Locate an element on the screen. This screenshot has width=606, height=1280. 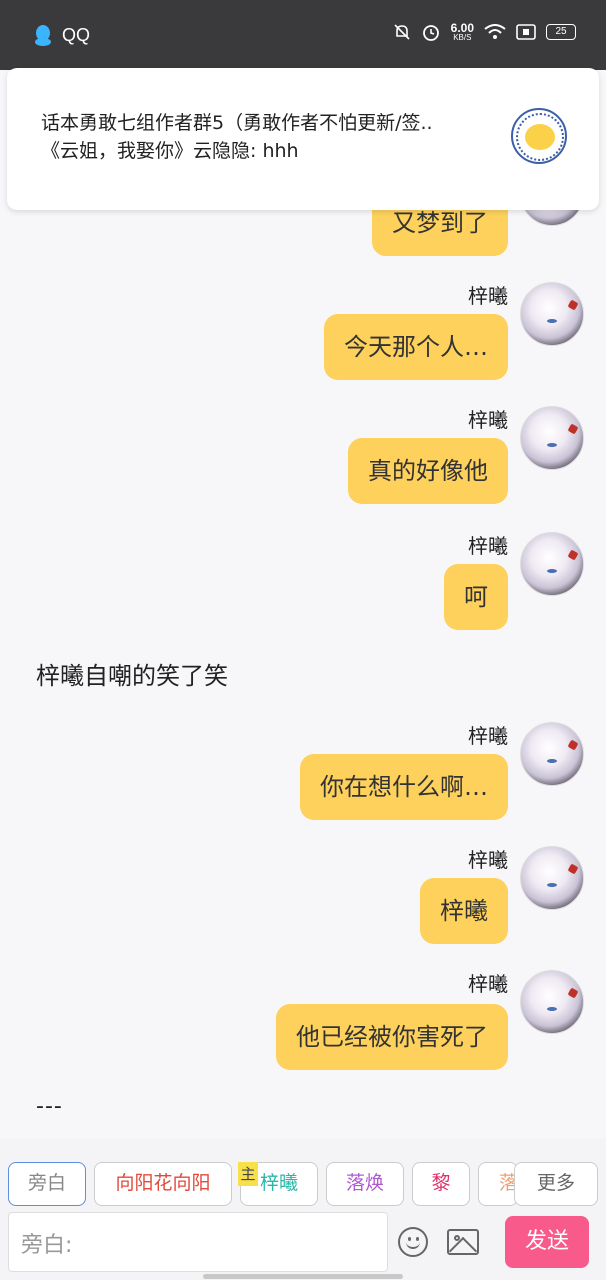
message-bubble: 真的好像他 is located at coordinates (428, 471).